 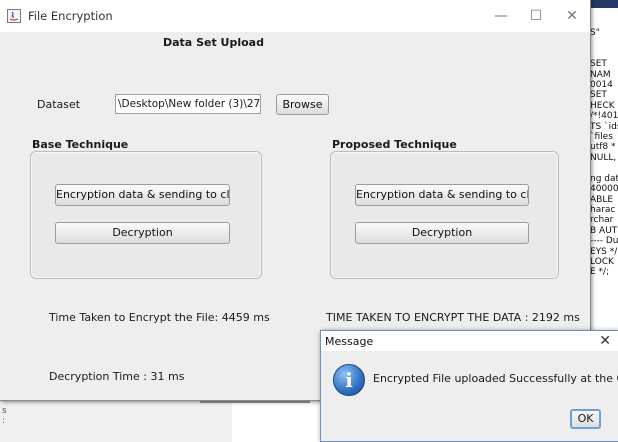 I want to click on background-divider, so click(x=255, y=402).